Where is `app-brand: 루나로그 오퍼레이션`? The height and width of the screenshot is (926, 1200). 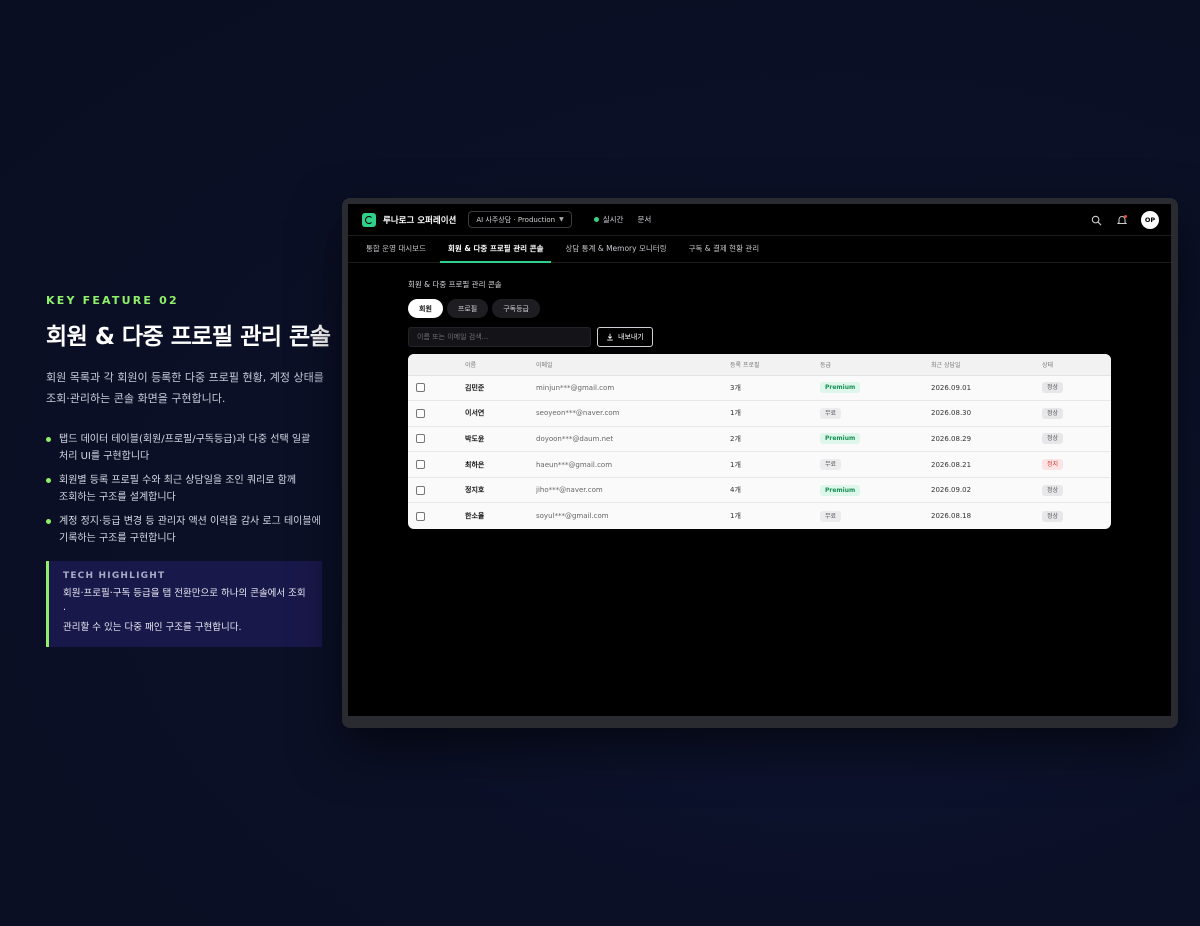 app-brand: 루나로그 오퍼레이션 is located at coordinates (420, 220).